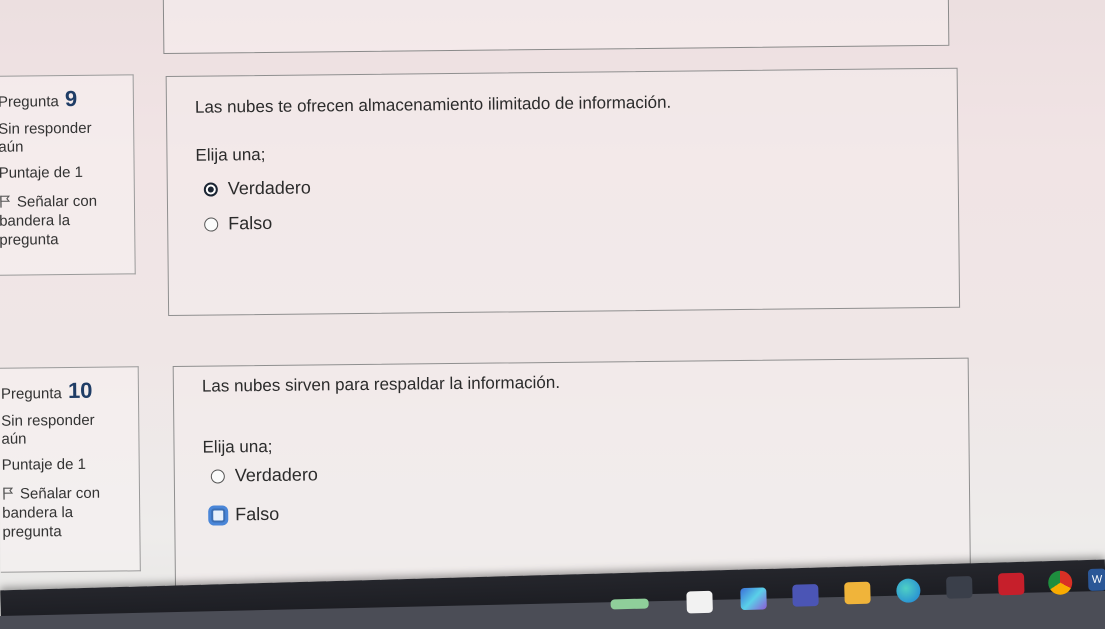  What do you see at coordinates (556, 27) in the screenshot?
I see `previous-question-content-box` at bounding box center [556, 27].